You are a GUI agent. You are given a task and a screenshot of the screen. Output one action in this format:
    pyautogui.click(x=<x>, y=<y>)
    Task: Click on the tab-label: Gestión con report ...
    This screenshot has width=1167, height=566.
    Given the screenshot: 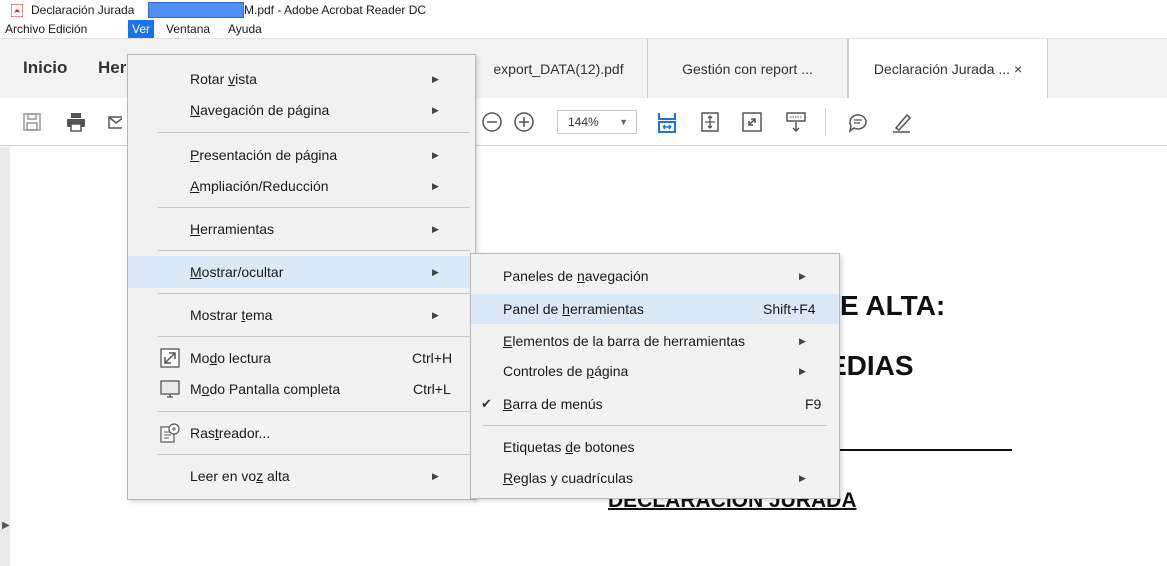 What is the action you would take?
    pyautogui.click(x=747, y=69)
    